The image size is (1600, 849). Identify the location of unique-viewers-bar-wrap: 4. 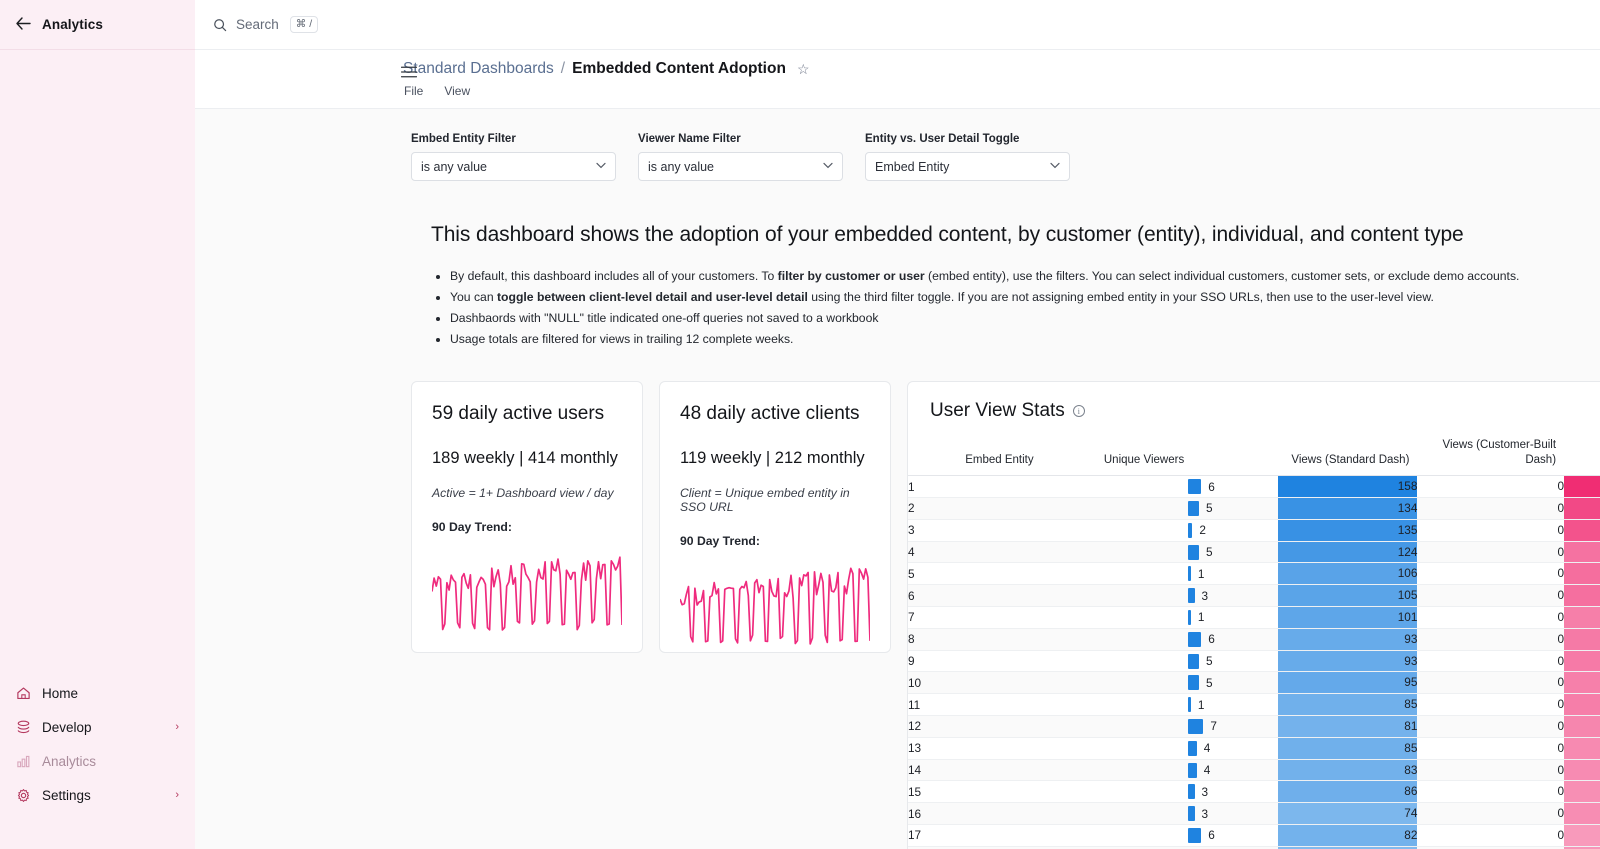
(1185, 770).